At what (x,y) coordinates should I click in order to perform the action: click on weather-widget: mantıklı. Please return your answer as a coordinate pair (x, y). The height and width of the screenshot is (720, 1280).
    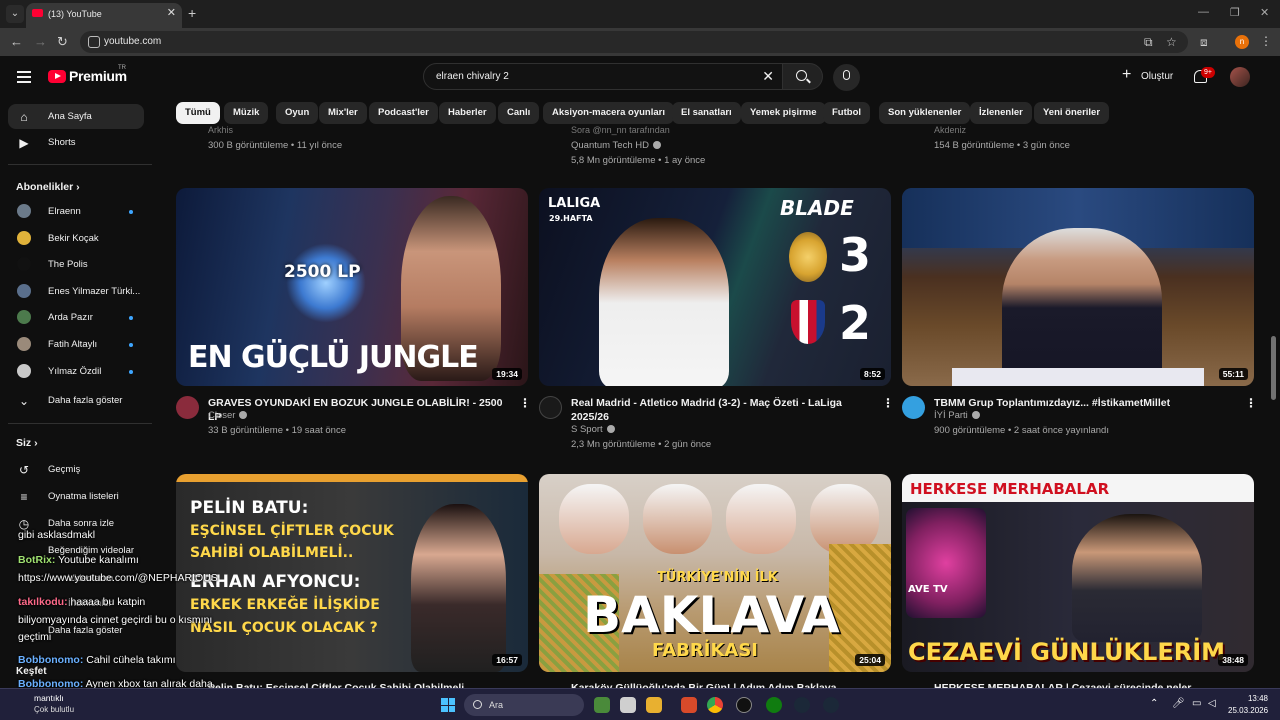
    Looking at the image, I should click on (49, 698).